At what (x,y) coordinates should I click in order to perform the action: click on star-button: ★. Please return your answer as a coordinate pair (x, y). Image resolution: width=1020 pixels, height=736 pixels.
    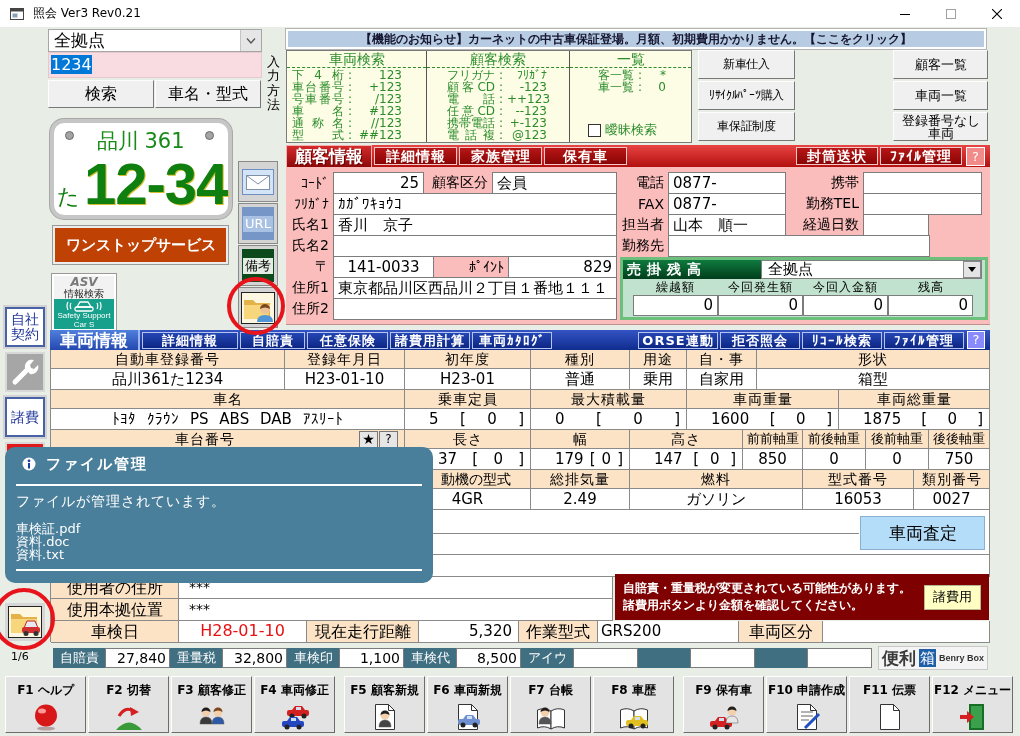
    Looking at the image, I should click on (368, 439).